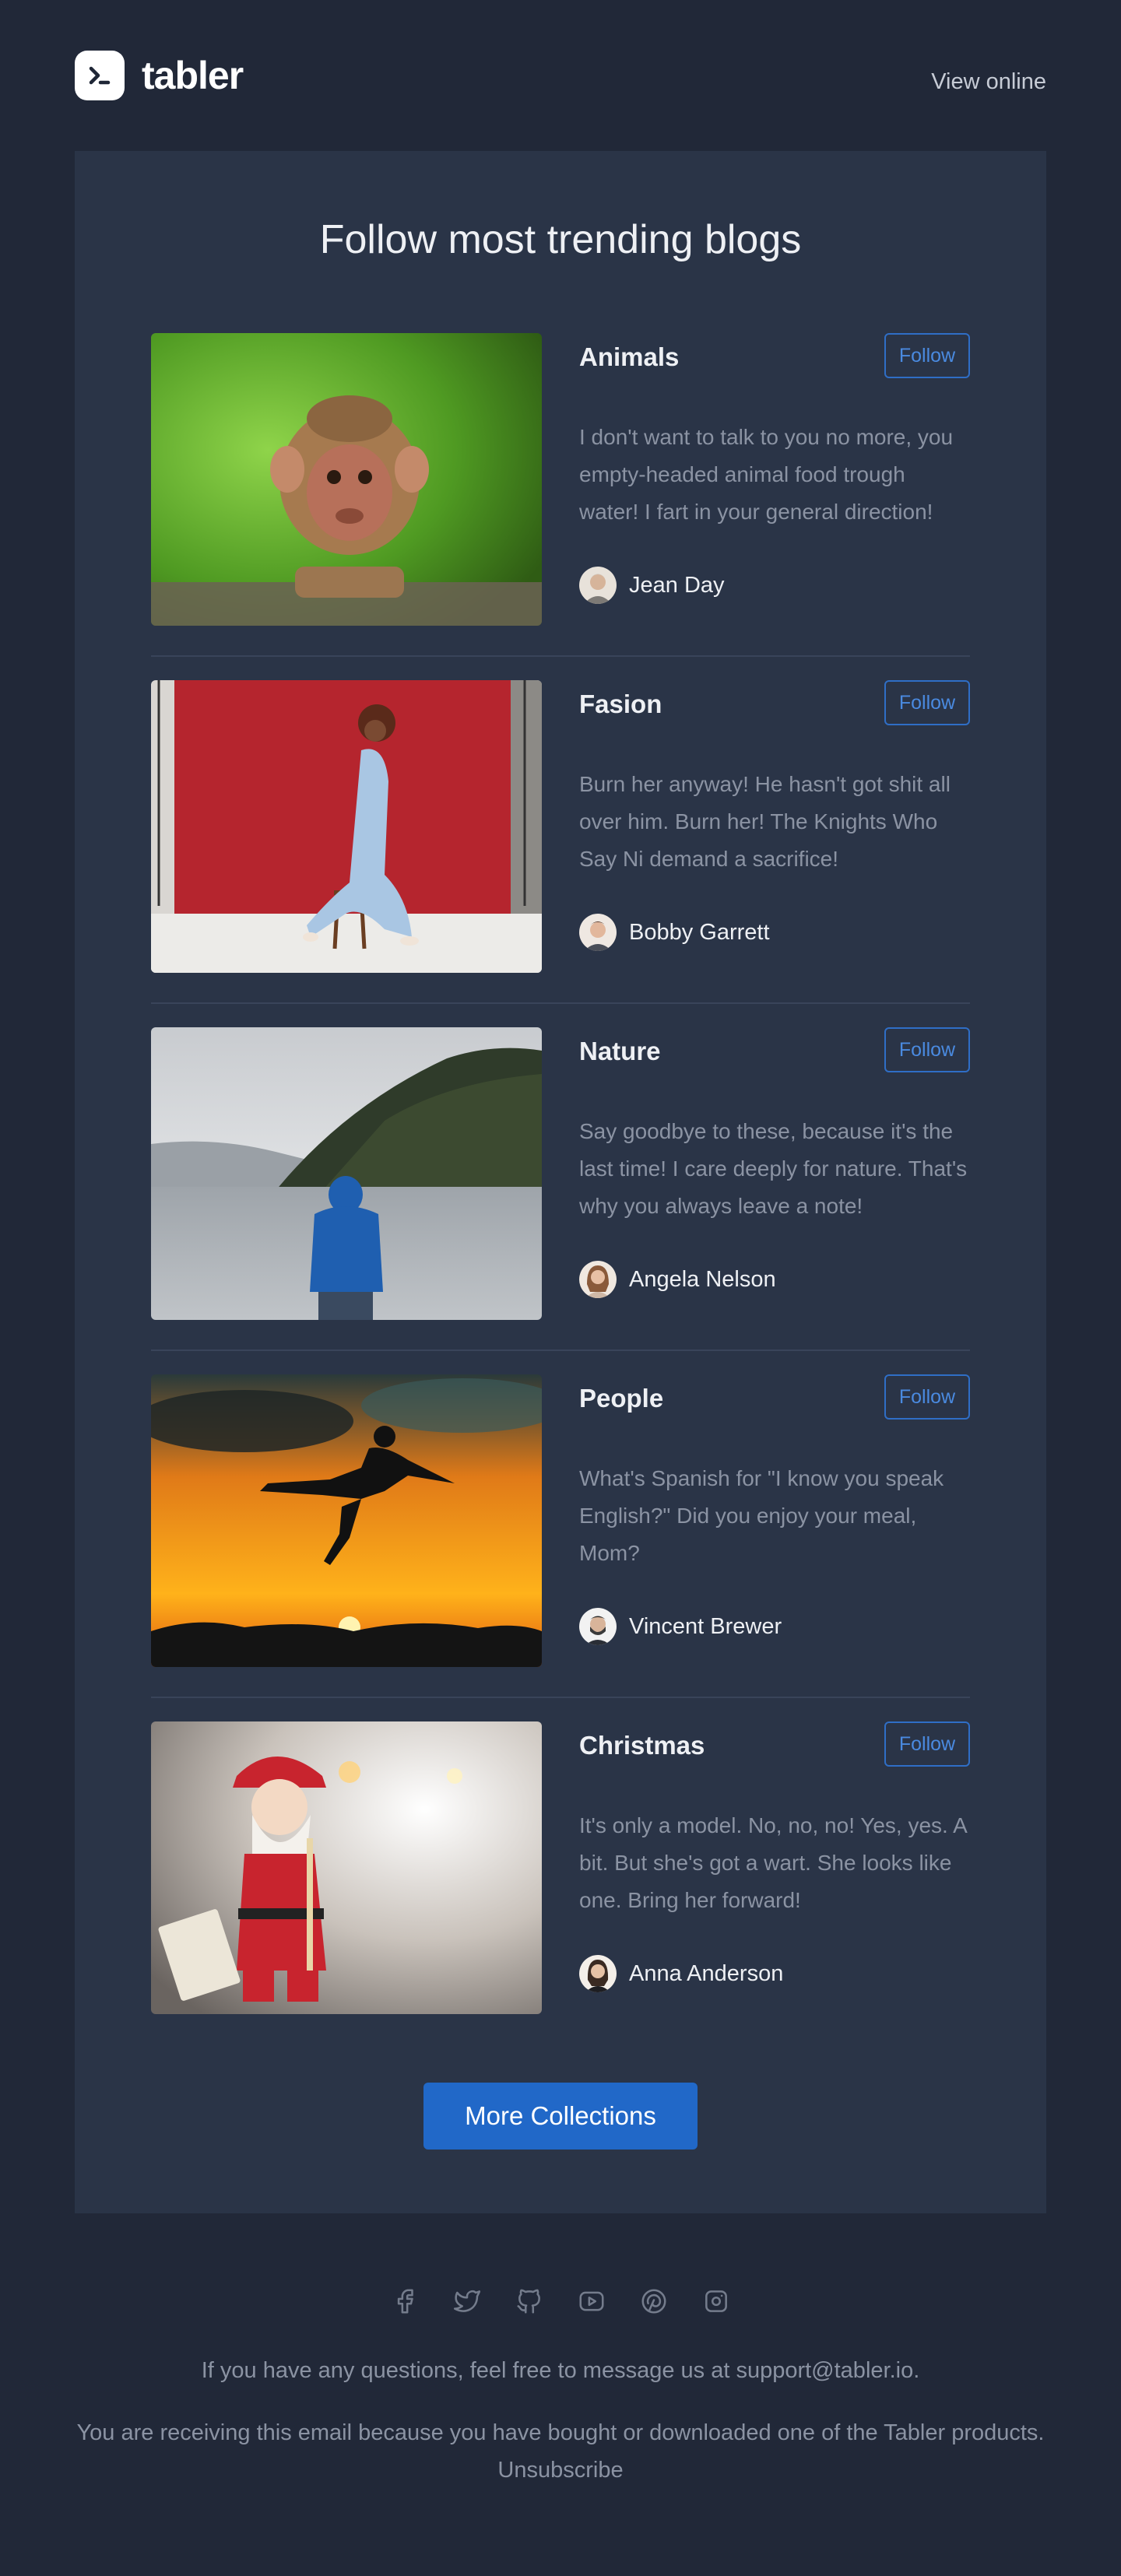 The width and height of the screenshot is (1121, 2576). I want to click on blog-image-lake, so click(346, 1173).